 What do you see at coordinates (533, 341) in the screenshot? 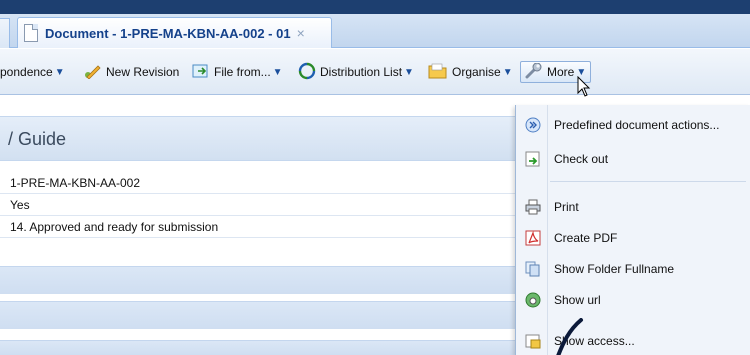
I see `access-icon` at bounding box center [533, 341].